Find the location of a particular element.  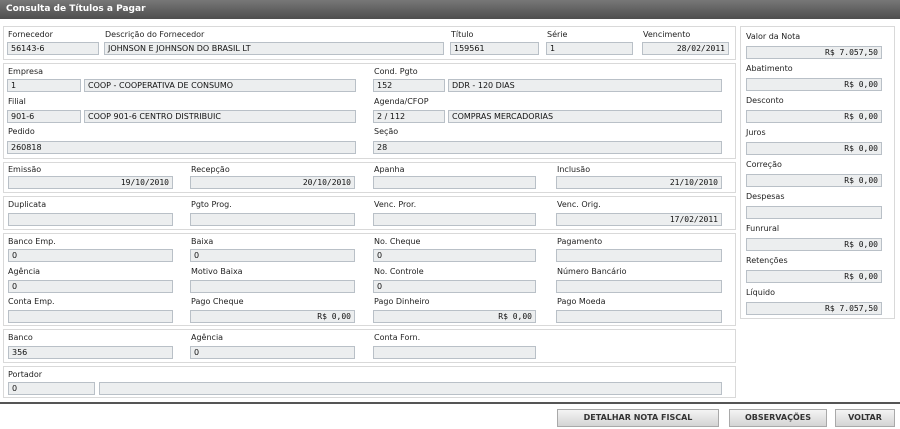

banco-label: Banco is located at coordinates (20, 337).